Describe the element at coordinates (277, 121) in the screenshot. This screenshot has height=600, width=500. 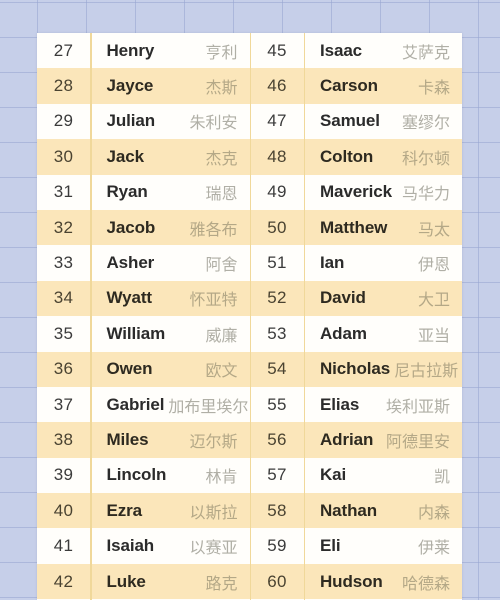
I see `rank-cell: 47` at that location.